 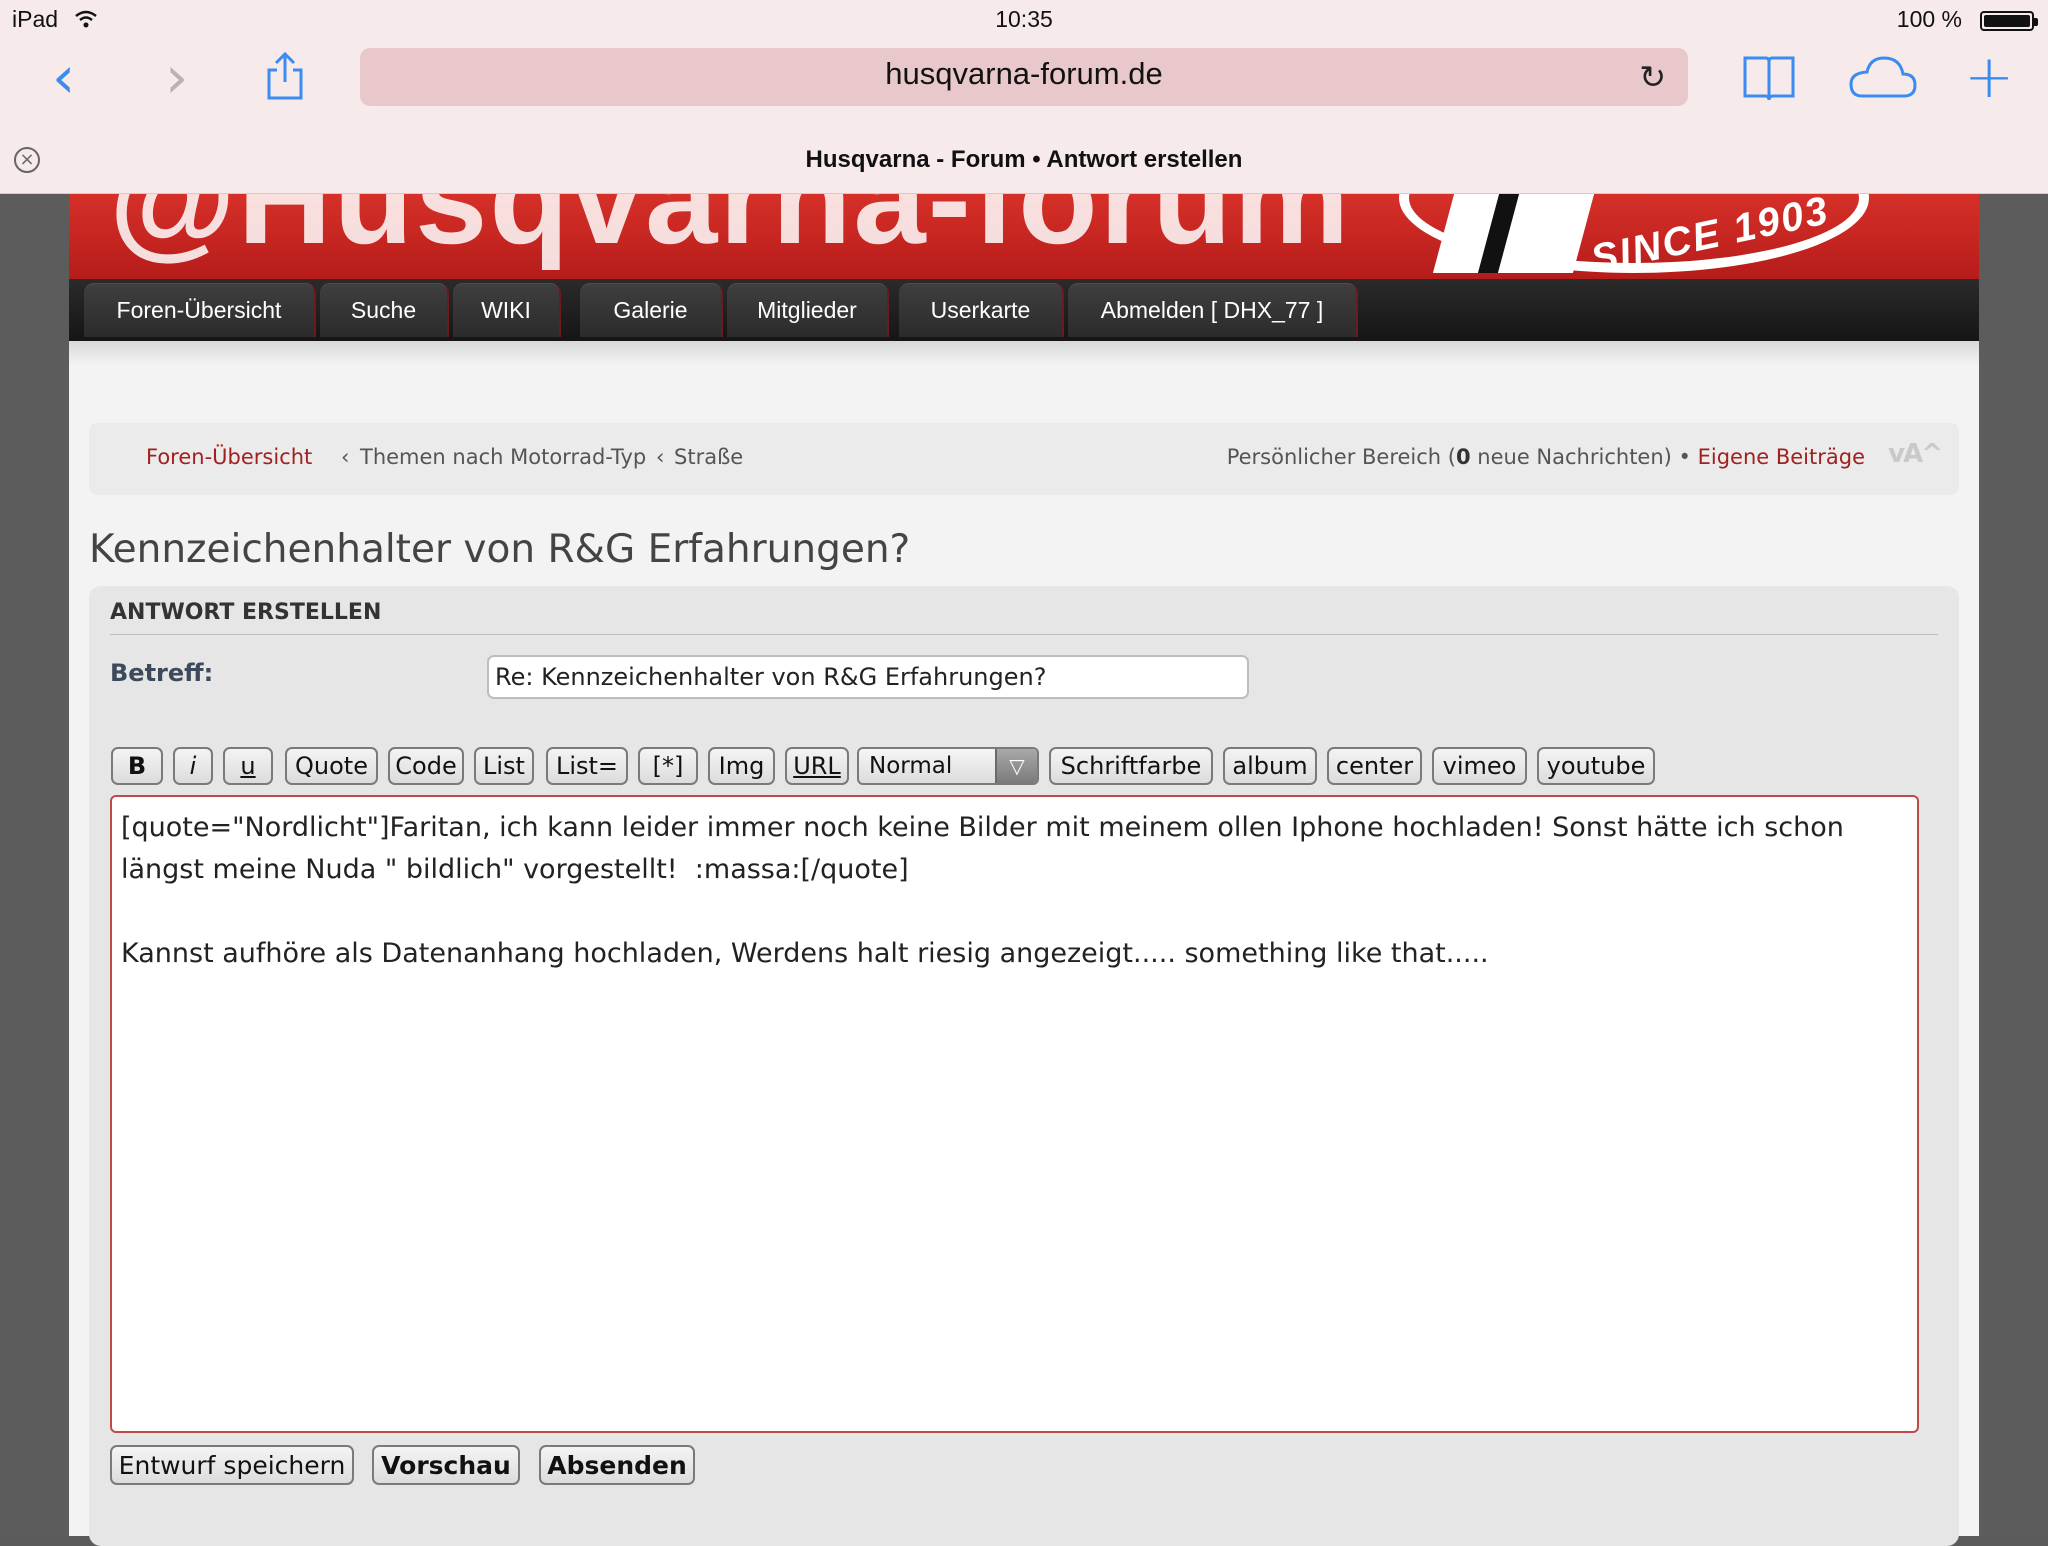 What do you see at coordinates (868, 677) in the screenshot?
I see `subject-input` at bounding box center [868, 677].